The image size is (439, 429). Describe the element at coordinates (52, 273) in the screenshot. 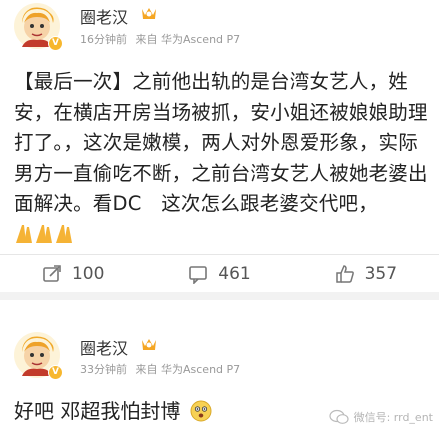

I see `repost-icon` at that location.